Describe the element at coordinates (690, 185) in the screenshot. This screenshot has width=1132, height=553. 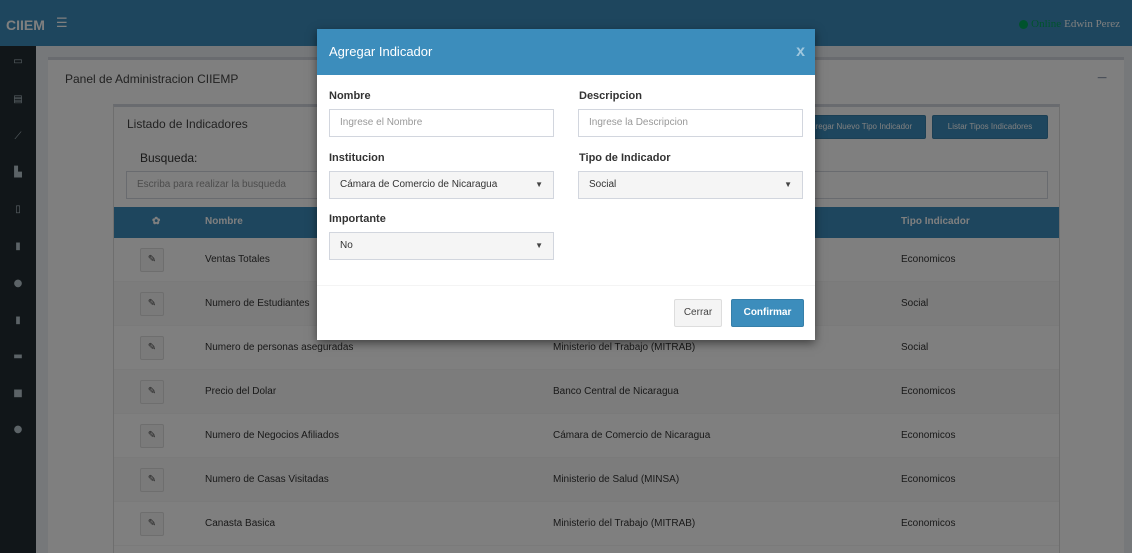
I see `tipo-indicador-select: Social ▼` at that location.